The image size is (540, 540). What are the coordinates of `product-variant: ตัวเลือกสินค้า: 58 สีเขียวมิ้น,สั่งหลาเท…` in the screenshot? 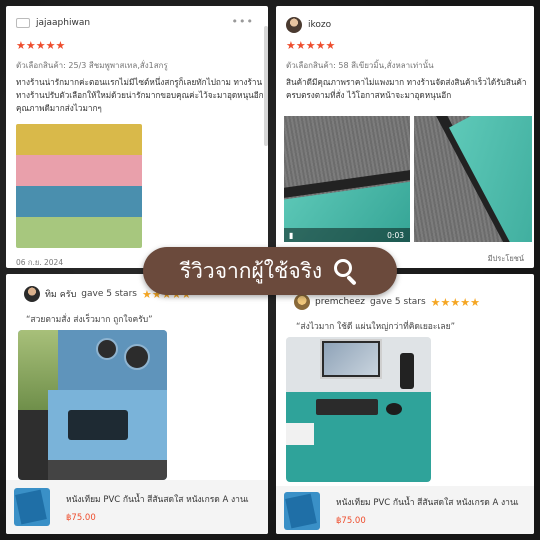 It's located at (360, 65).